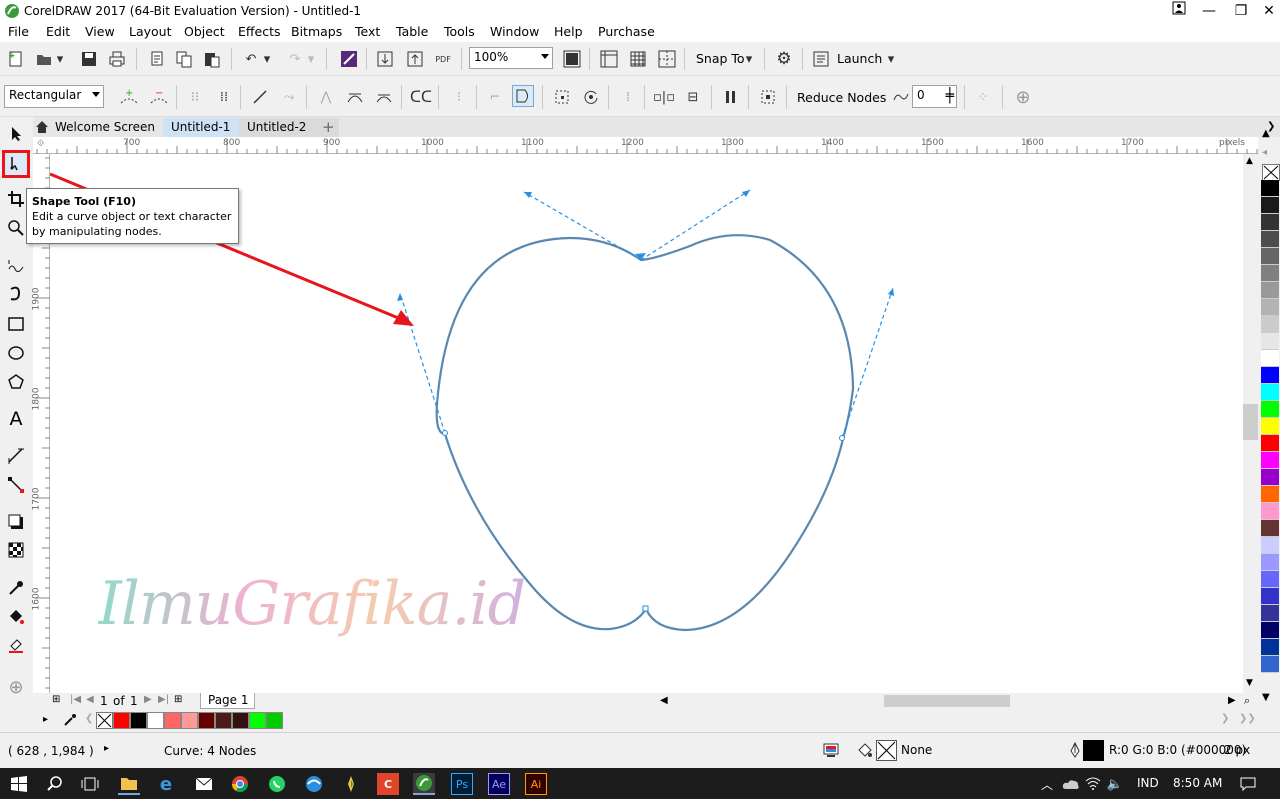  I want to click on quick-customize-icon: ⊕, so click(16, 687).